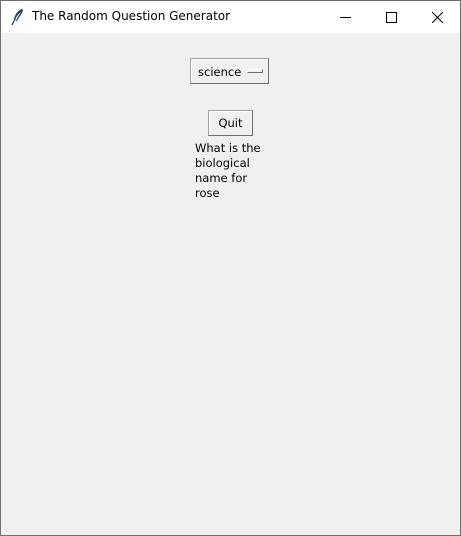 The height and width of the screenshot is (536, 461). I want to click on quit-button: Quit, so click(230, 123).